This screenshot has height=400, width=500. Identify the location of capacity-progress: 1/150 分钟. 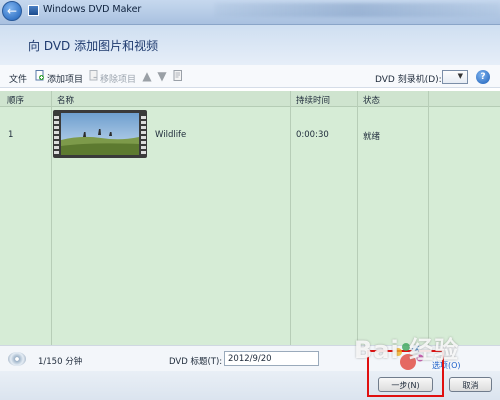
(60, 362).